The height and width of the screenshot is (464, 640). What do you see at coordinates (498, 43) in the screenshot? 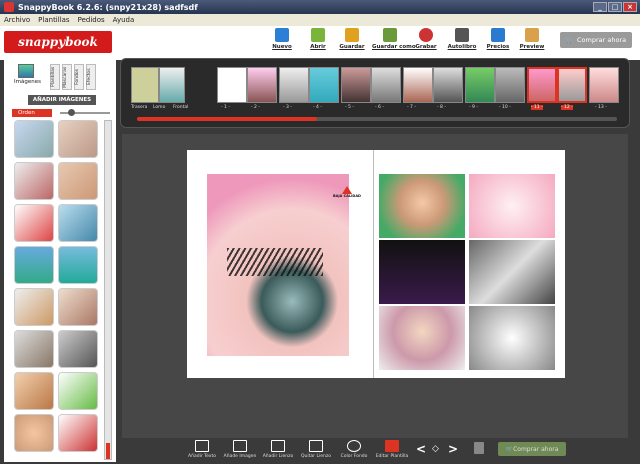
I see `prices-button: Precios` at bounding box center [498, 43].